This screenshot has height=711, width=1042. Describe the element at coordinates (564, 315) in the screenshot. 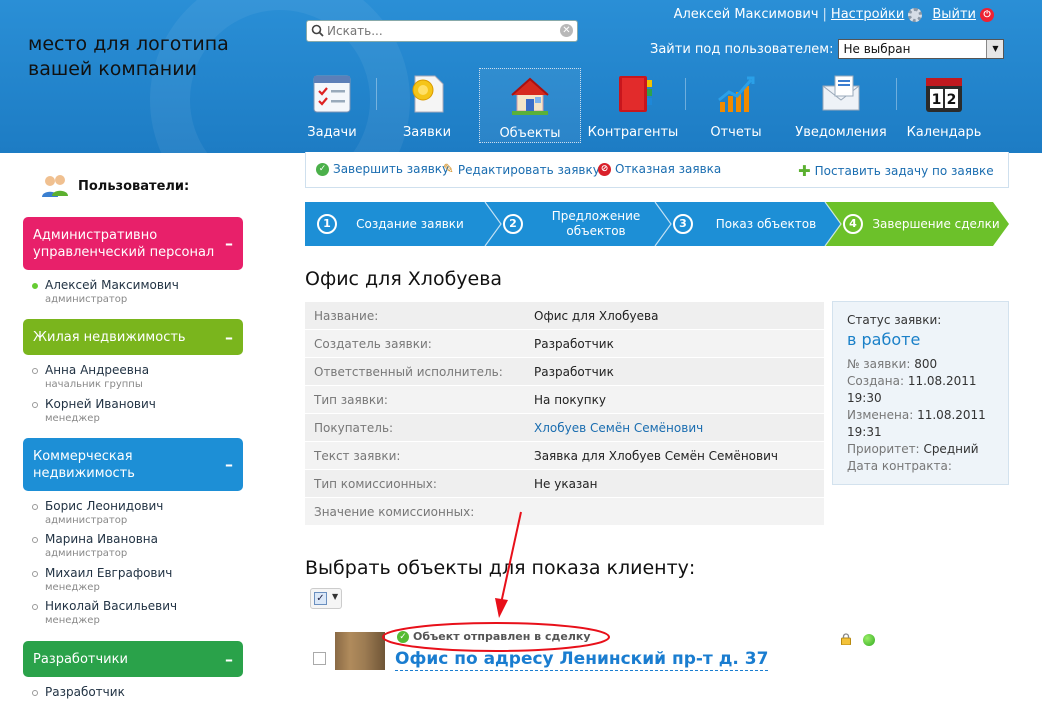

I see `table-row: Название: Офис для Хлобуева` at that location.